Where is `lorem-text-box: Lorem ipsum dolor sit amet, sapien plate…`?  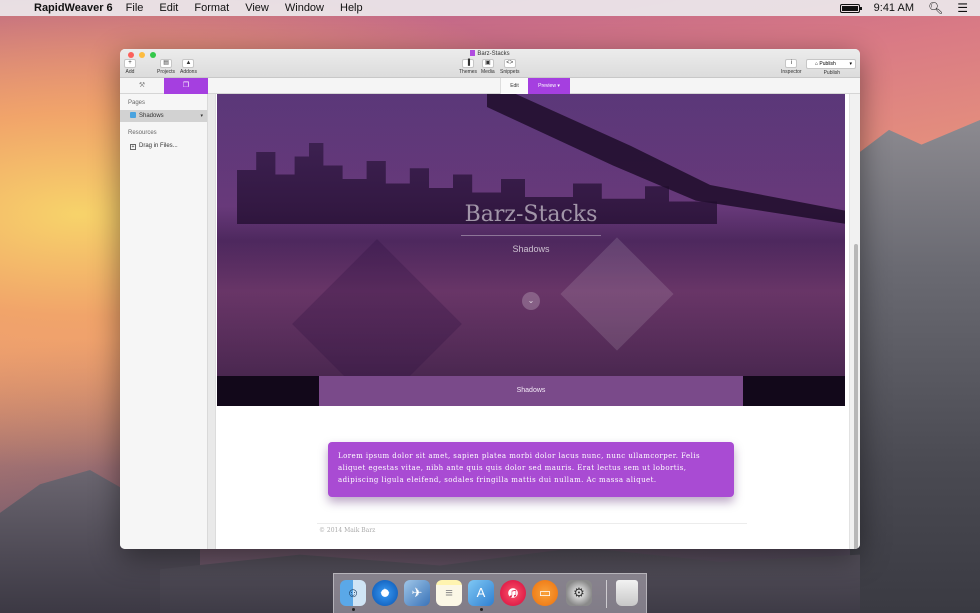 lorem-text-box: Lorem ipsum dolor sit amet, sapien plate… is located at coordinates (531, 469).